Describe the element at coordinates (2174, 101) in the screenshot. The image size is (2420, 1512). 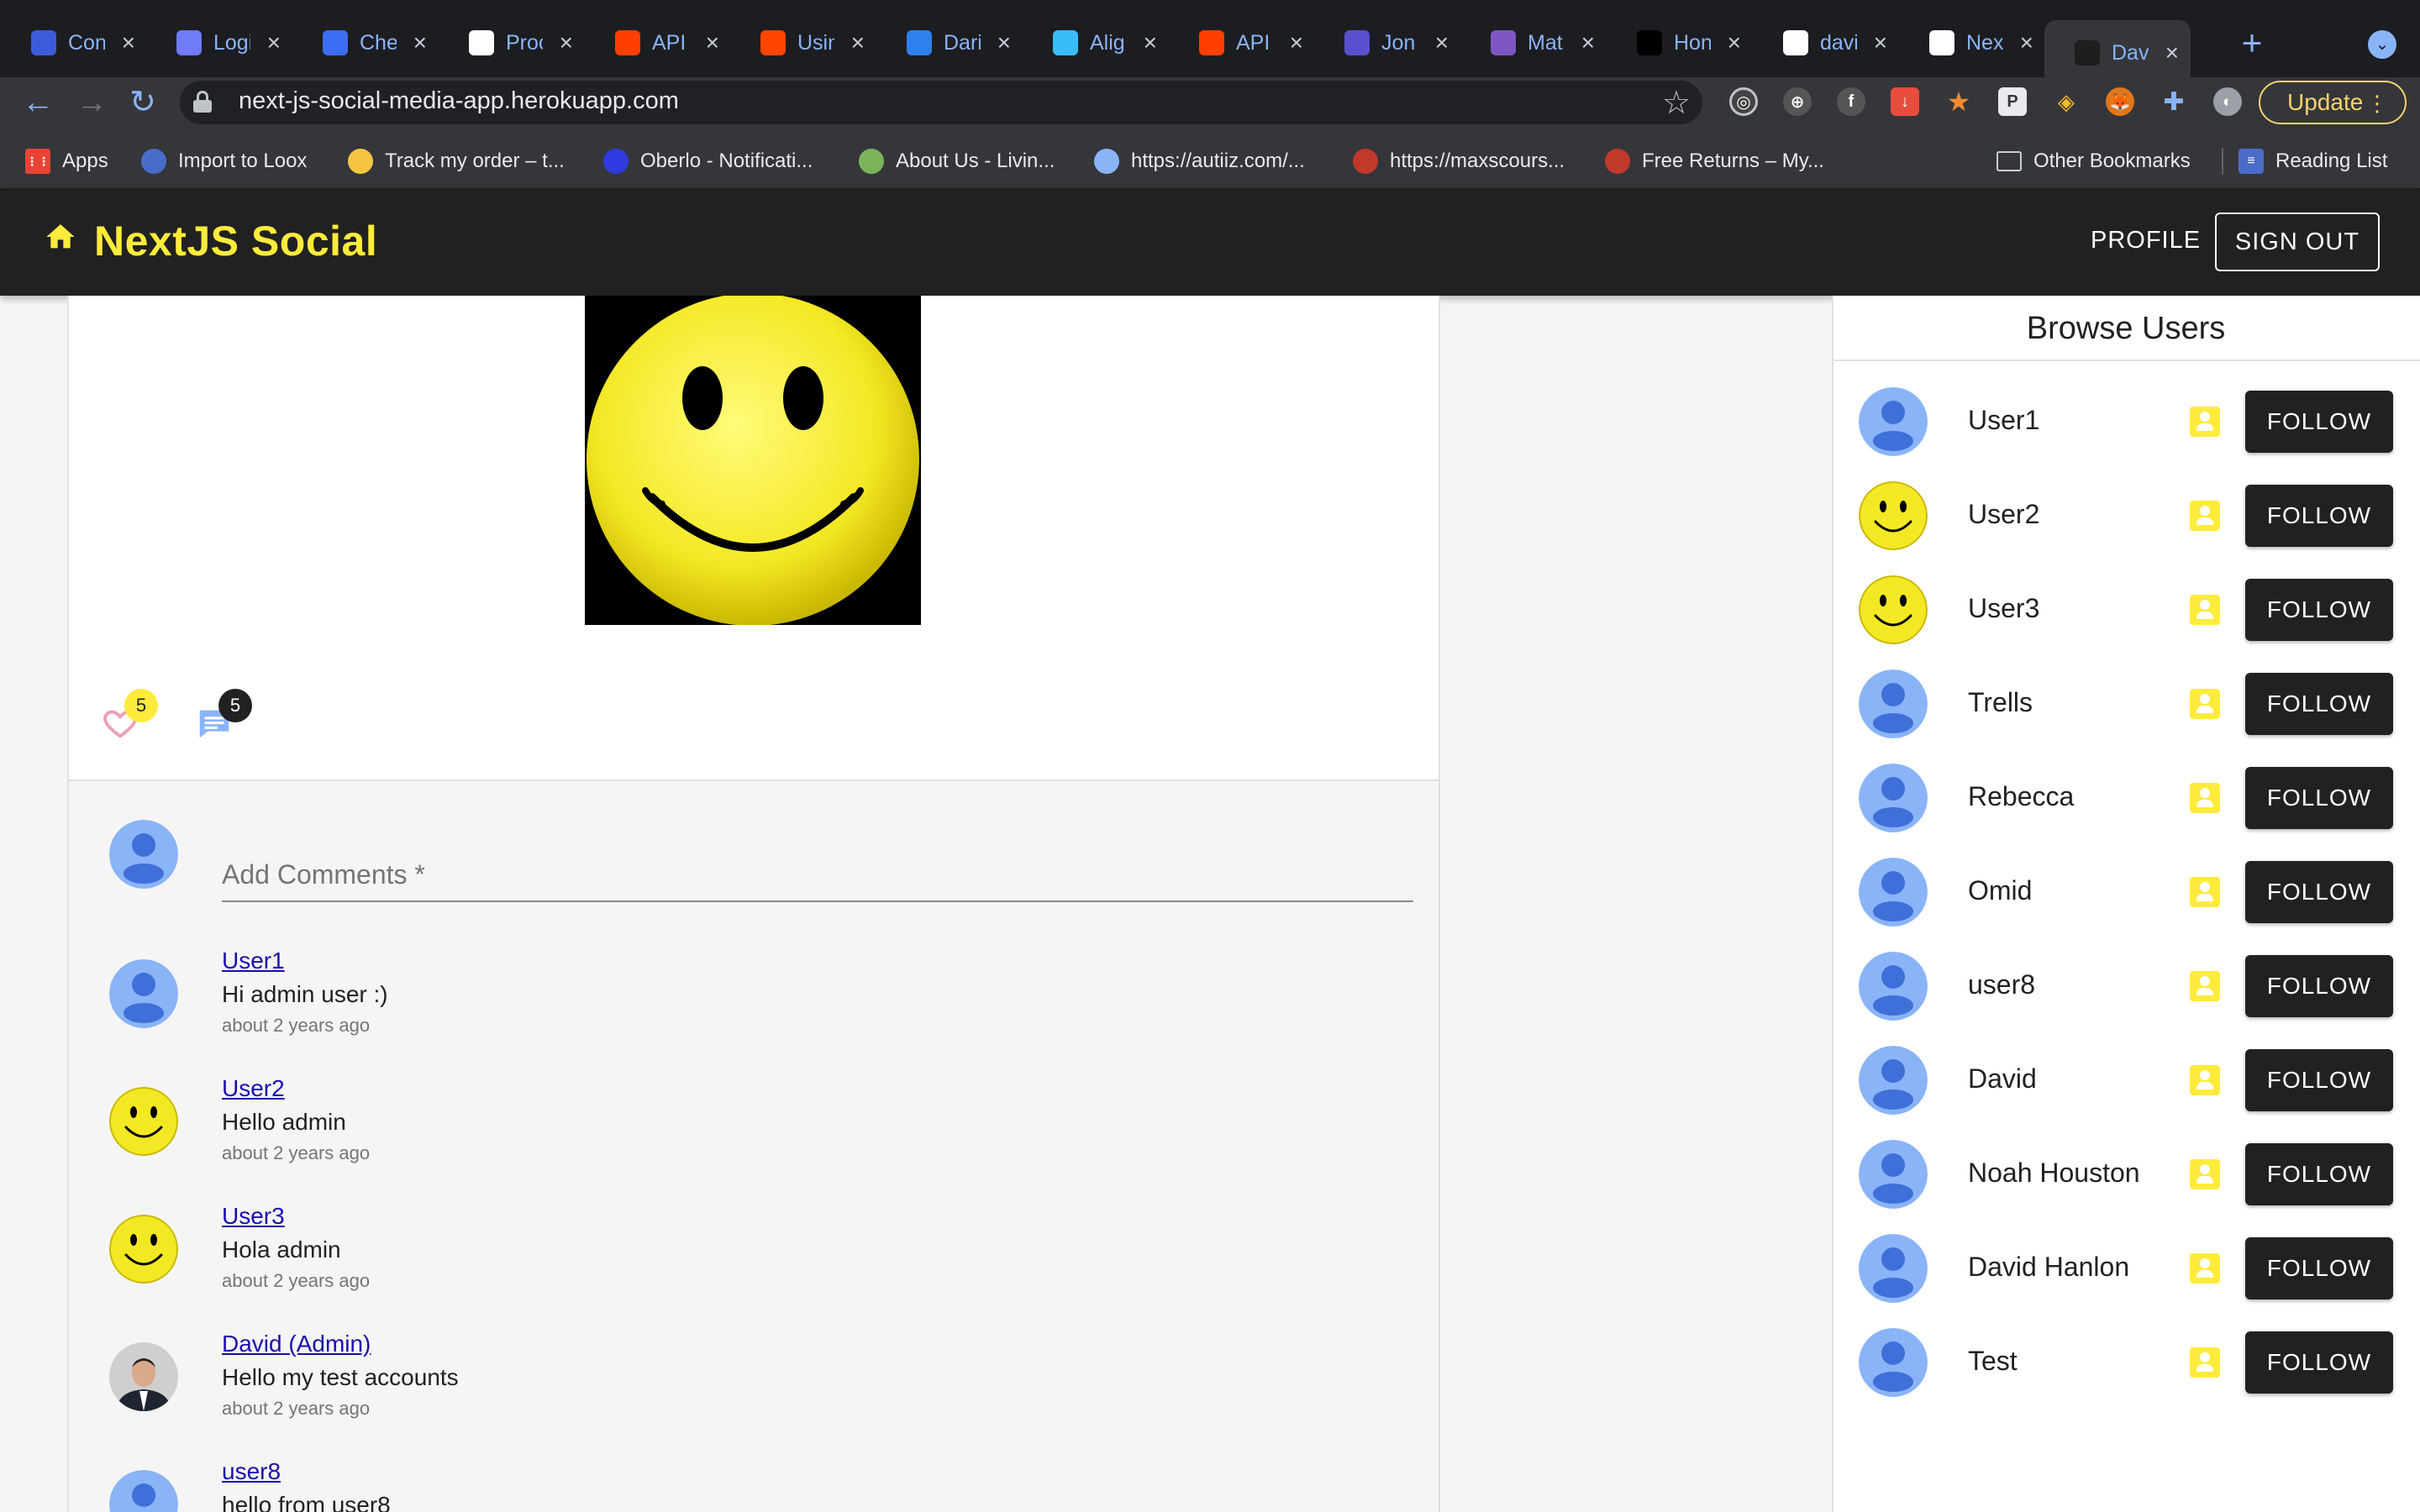
I see `extensions-puzzle-icon: ✚` at that location.